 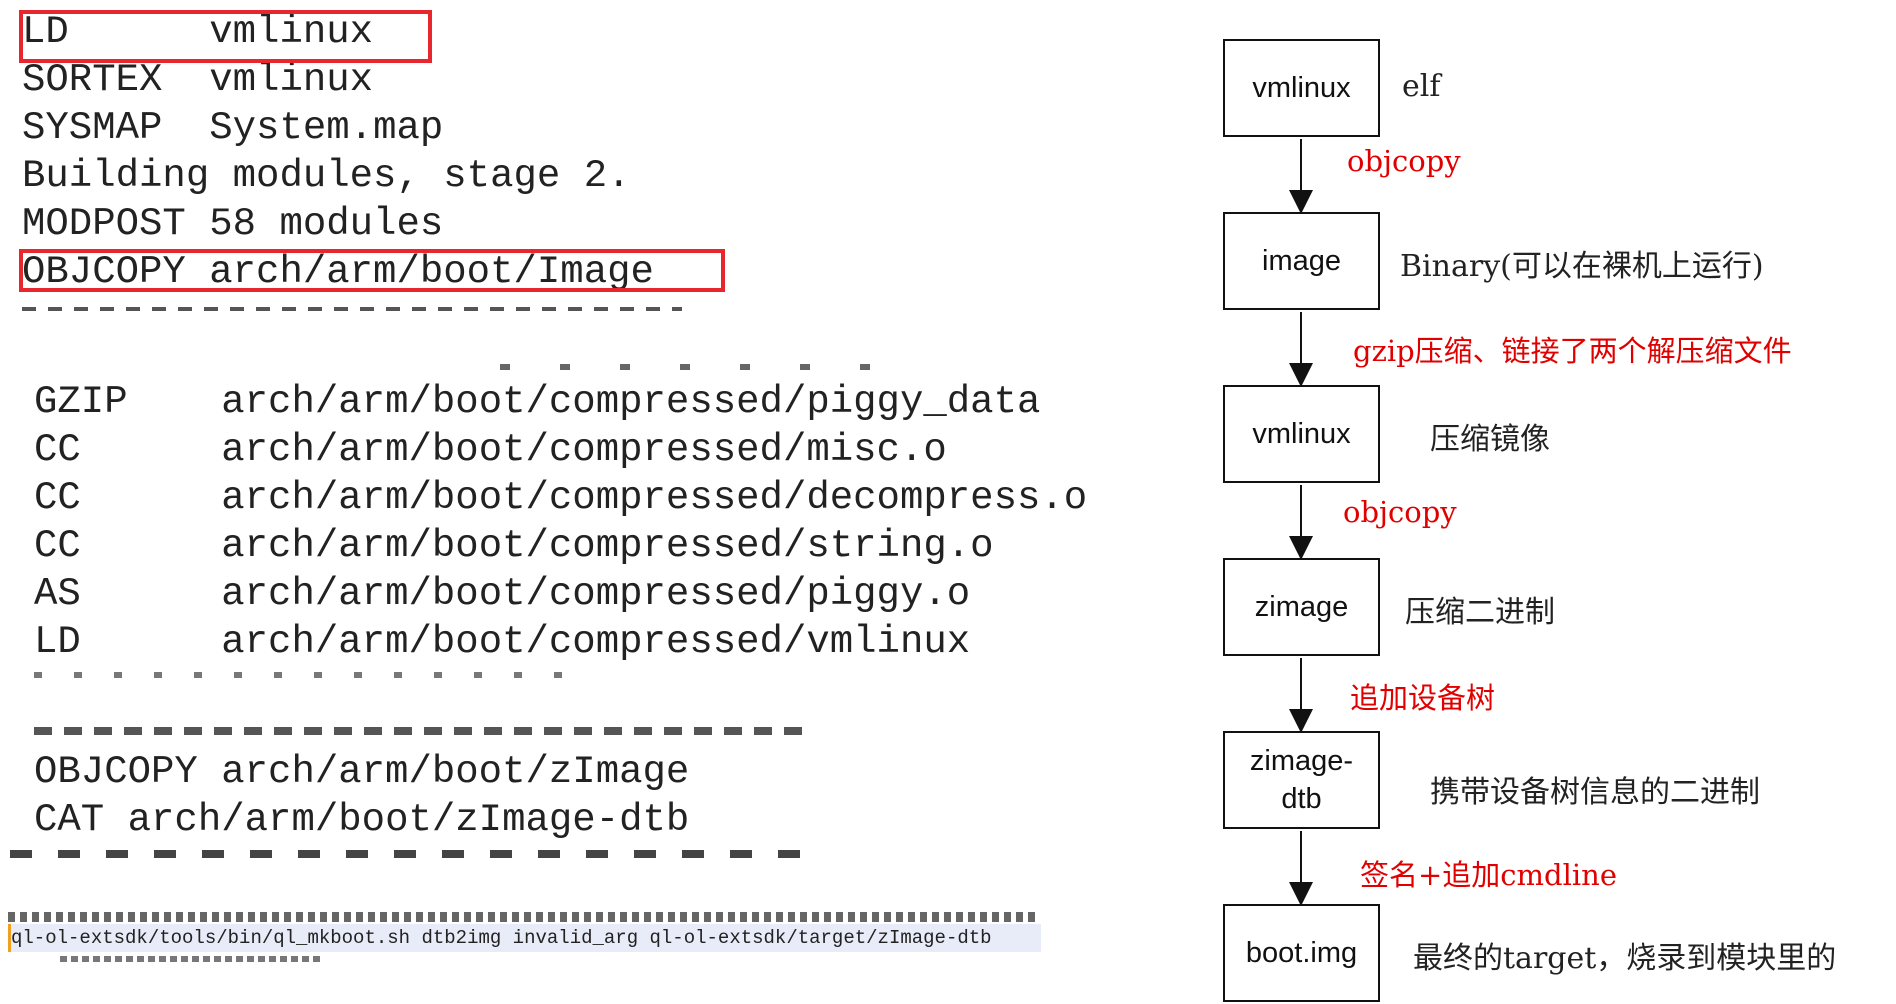 I want to click on flow-step-label: gzip压缩、链接了两个解压缩文件, so click(x=1572, y=351).